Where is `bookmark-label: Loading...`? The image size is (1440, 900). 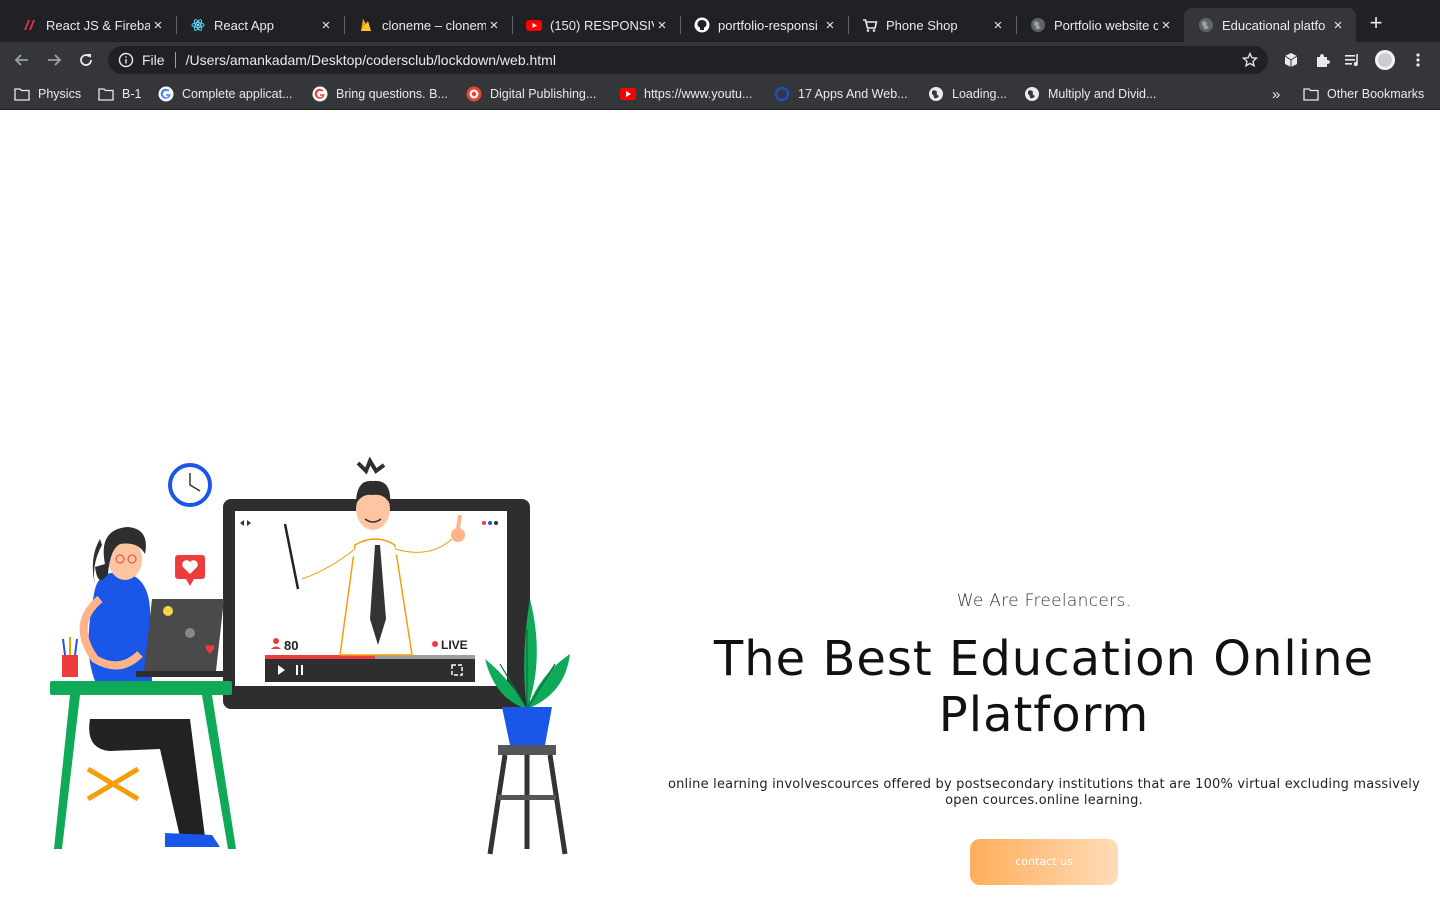
bookmark-label: Loading... is located at coordinates (979, 94).